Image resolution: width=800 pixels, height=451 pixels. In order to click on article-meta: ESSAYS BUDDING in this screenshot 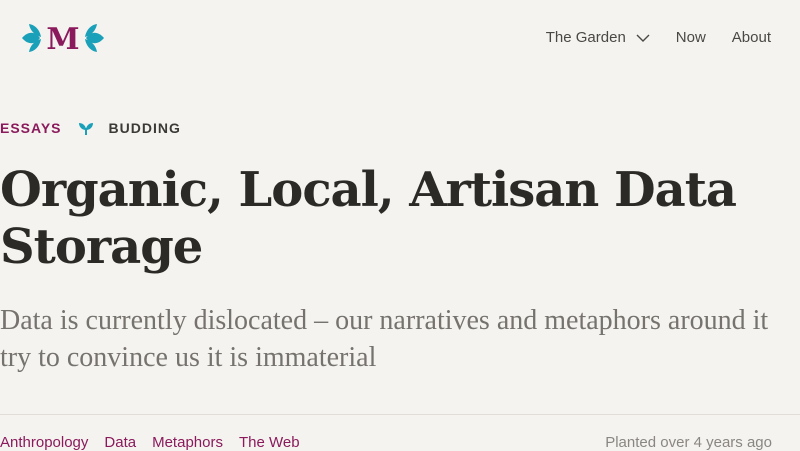, I will do `click(90, 128)`.